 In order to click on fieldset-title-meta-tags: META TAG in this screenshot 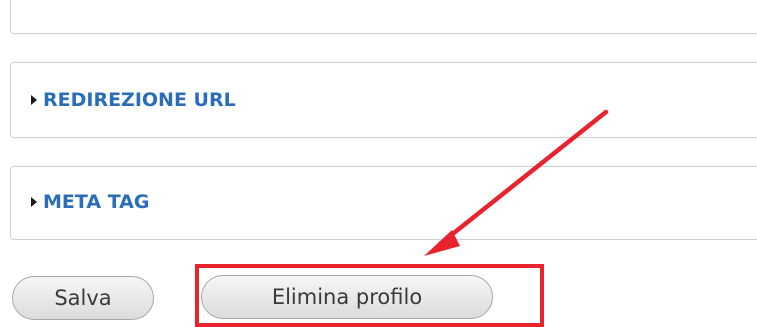, I will do `click(96, 202)`.